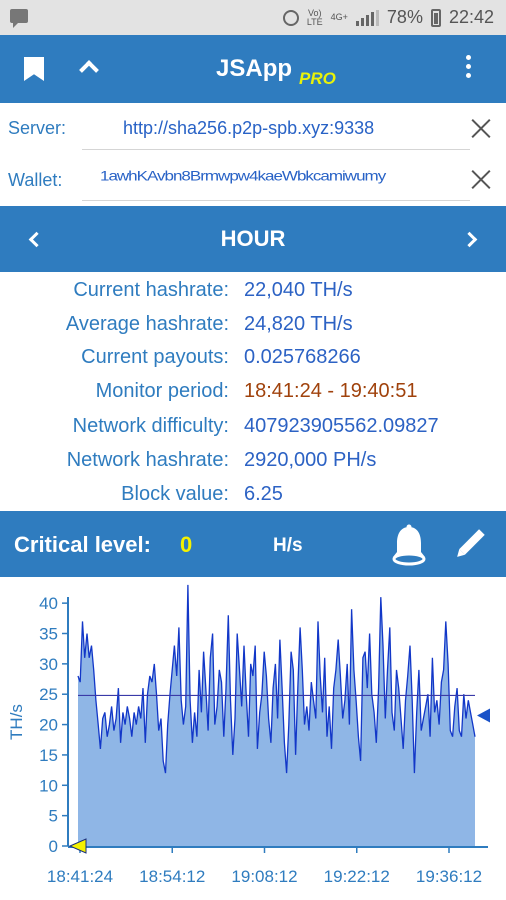 The height and width of the screenshot is (900, 506). What do you see at coordinates (472, 542) in the screenshot?
I see `edit-icon` at bounding box center [472, 542].